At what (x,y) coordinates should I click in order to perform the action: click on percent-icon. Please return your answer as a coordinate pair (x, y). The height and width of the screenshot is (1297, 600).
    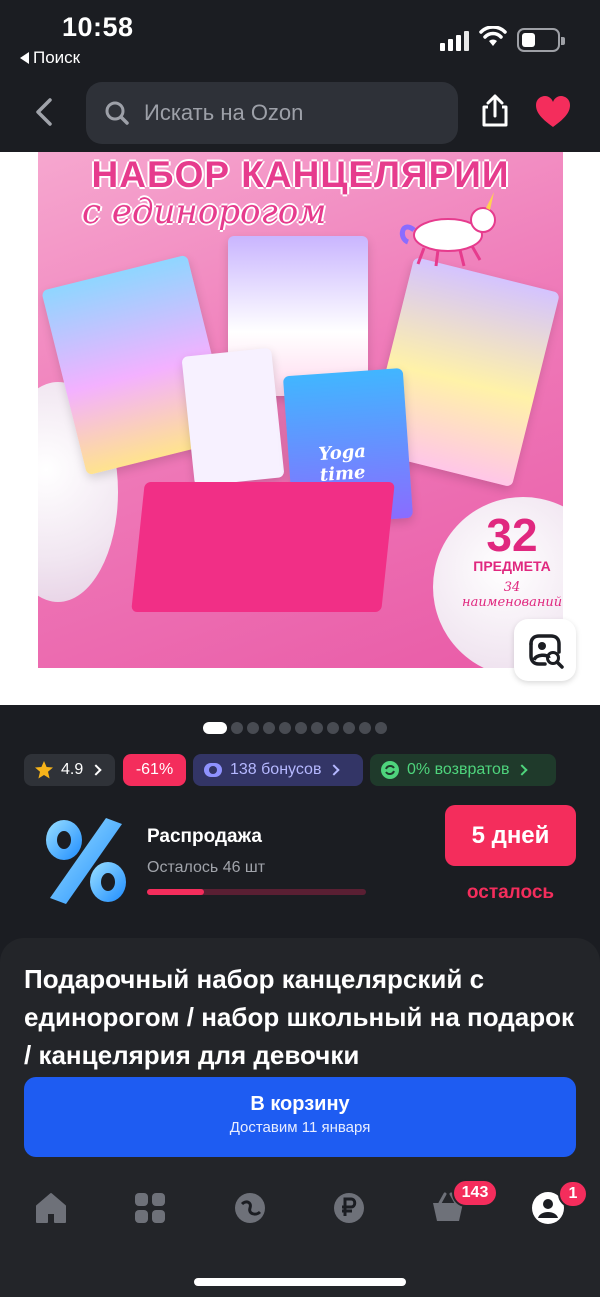
    Looking at the image, I should click on (86, 861).